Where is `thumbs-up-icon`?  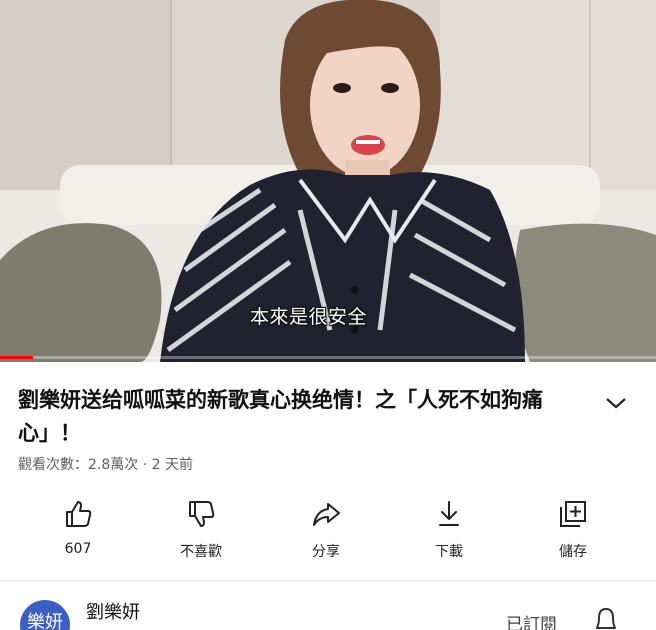
thumbs-up-icon is located at coordinates (79, 514).